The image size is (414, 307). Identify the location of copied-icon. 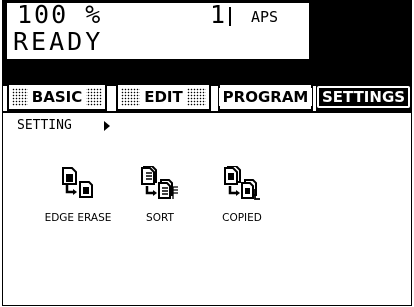
(242, 183).